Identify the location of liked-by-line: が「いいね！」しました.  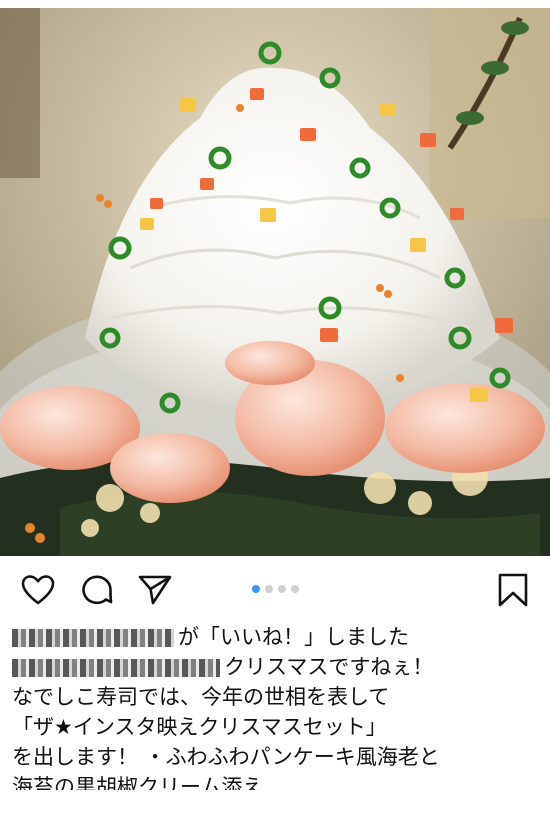
(277, 637).